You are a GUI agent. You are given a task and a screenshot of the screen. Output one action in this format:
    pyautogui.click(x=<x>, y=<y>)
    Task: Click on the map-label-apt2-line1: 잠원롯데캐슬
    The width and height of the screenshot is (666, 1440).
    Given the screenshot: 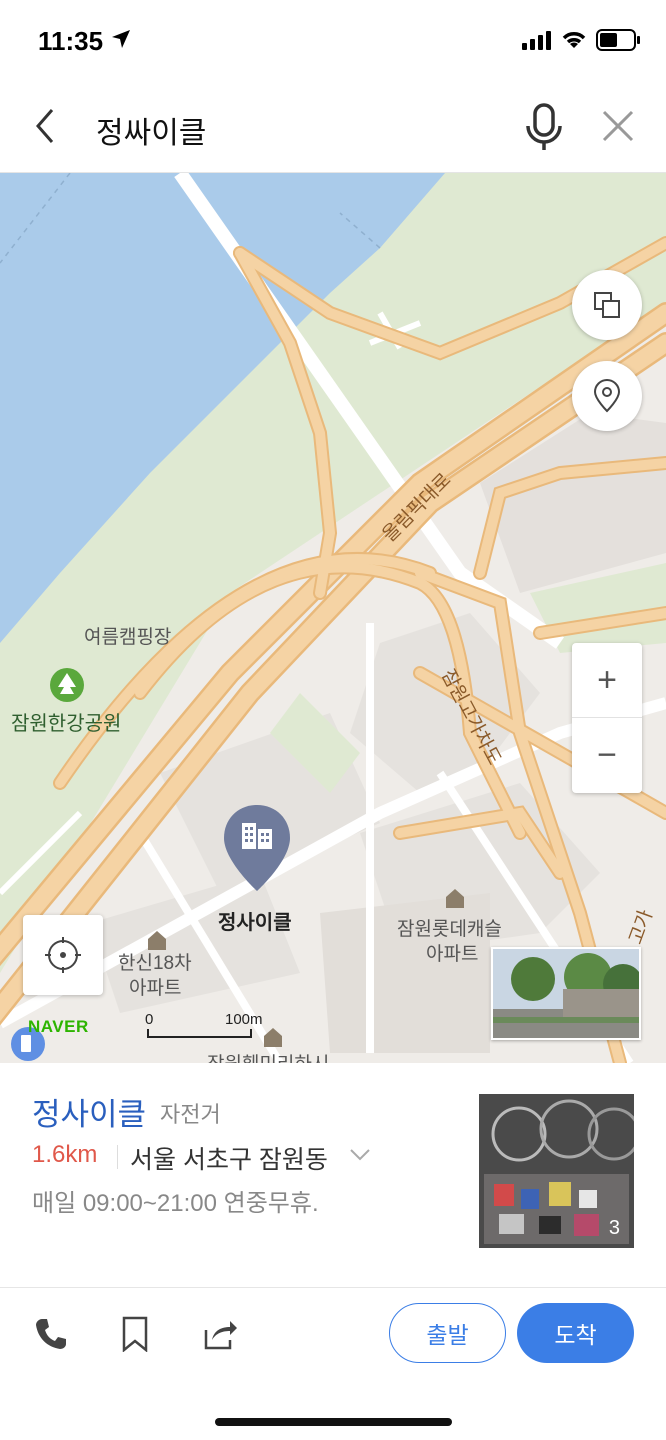 What is the action you would take?
    pyautogui.click(x=449, y=929)
    